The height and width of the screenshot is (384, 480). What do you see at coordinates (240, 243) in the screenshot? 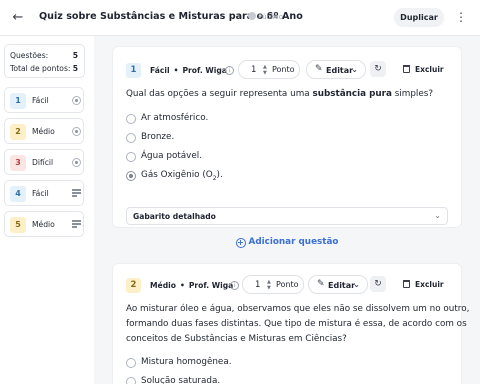
I see `plus-circle-icon: +` at bounding box center [240, 243].